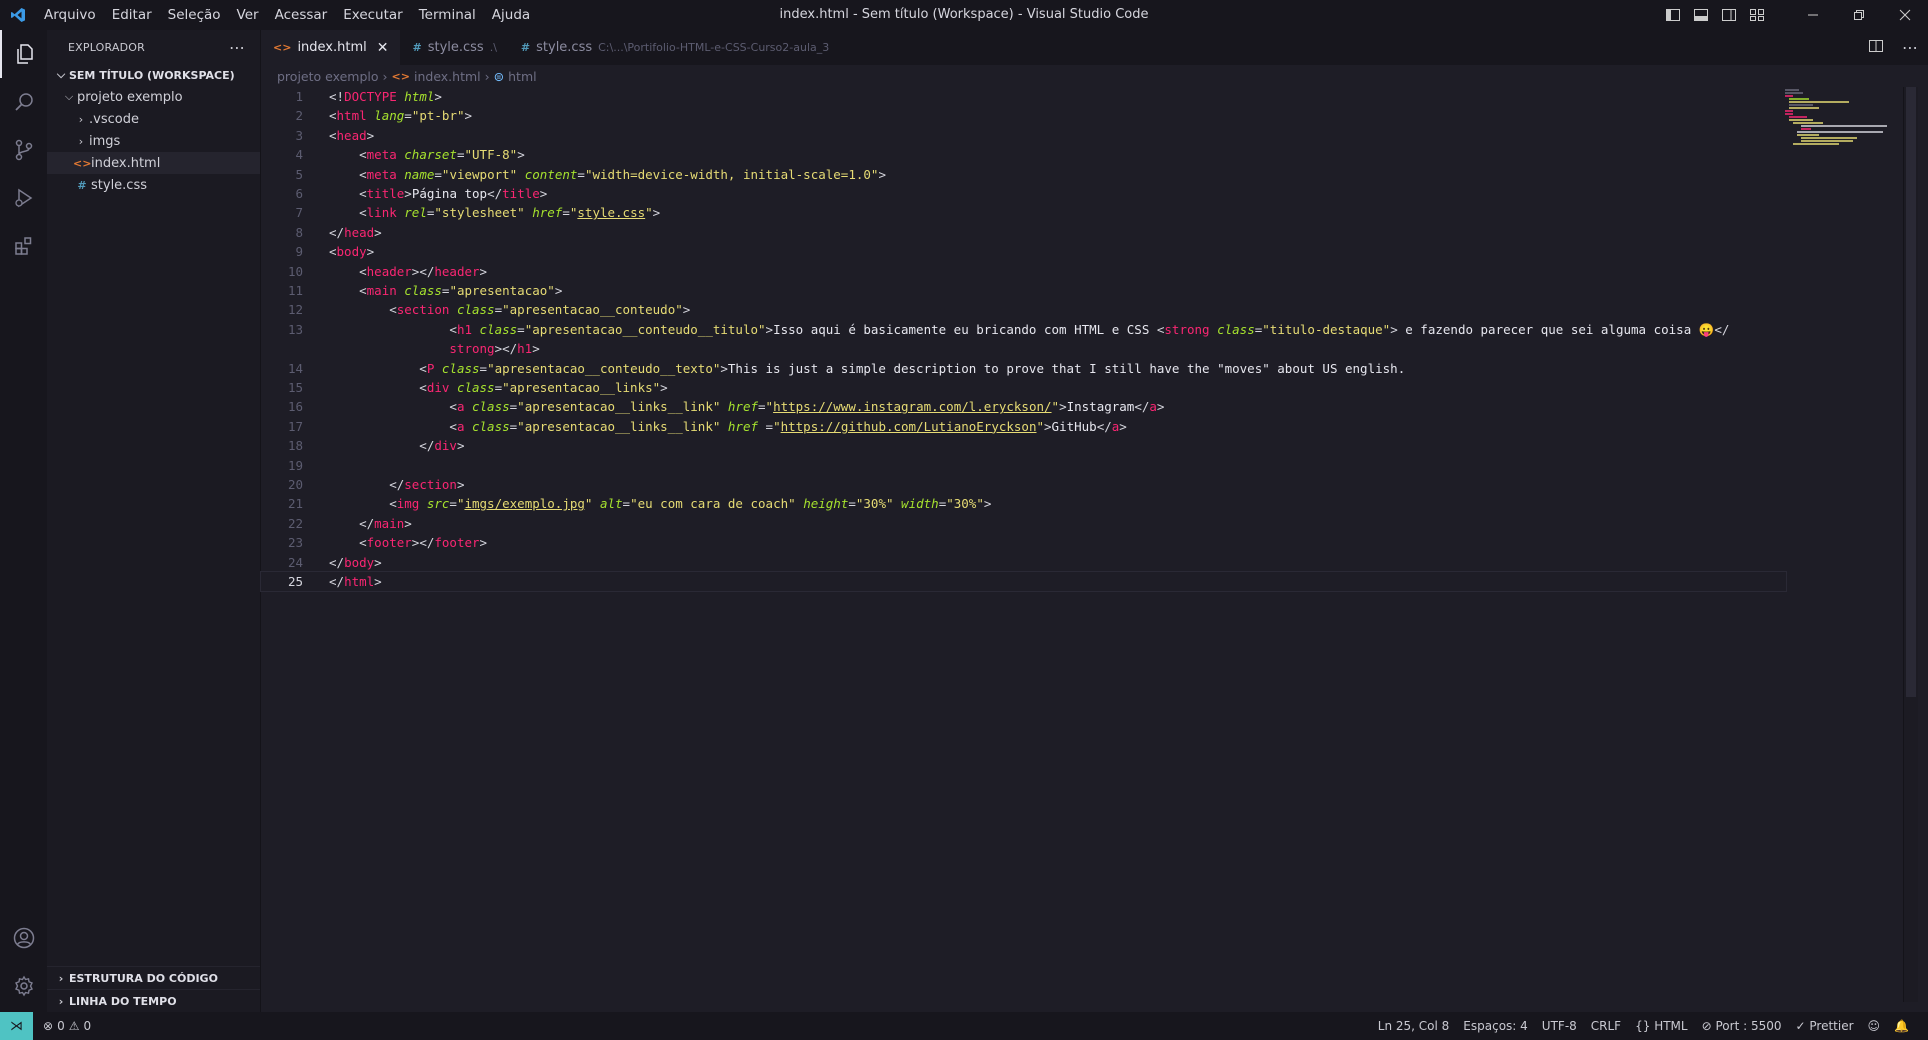  I want to click on code-line: 18 </div>, so click(1023, 445).